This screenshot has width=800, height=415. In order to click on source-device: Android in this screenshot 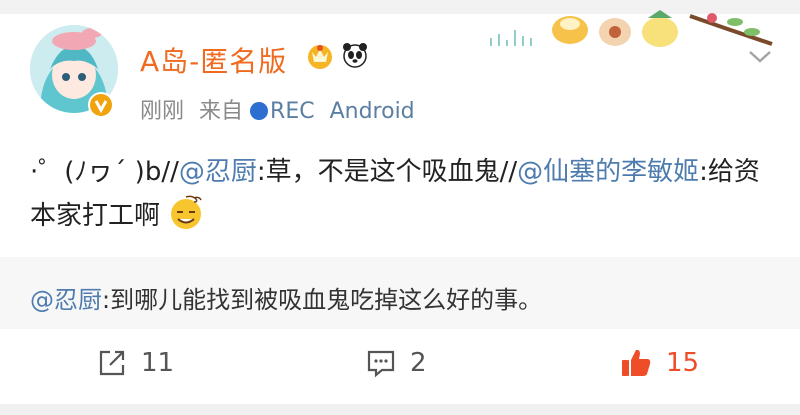, I will do `click(372, 111)`.